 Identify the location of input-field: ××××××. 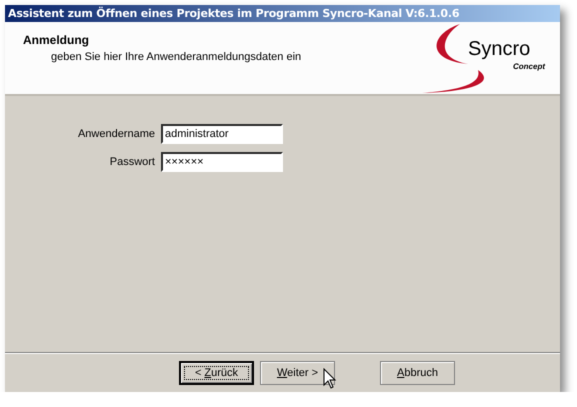
(222, 162).